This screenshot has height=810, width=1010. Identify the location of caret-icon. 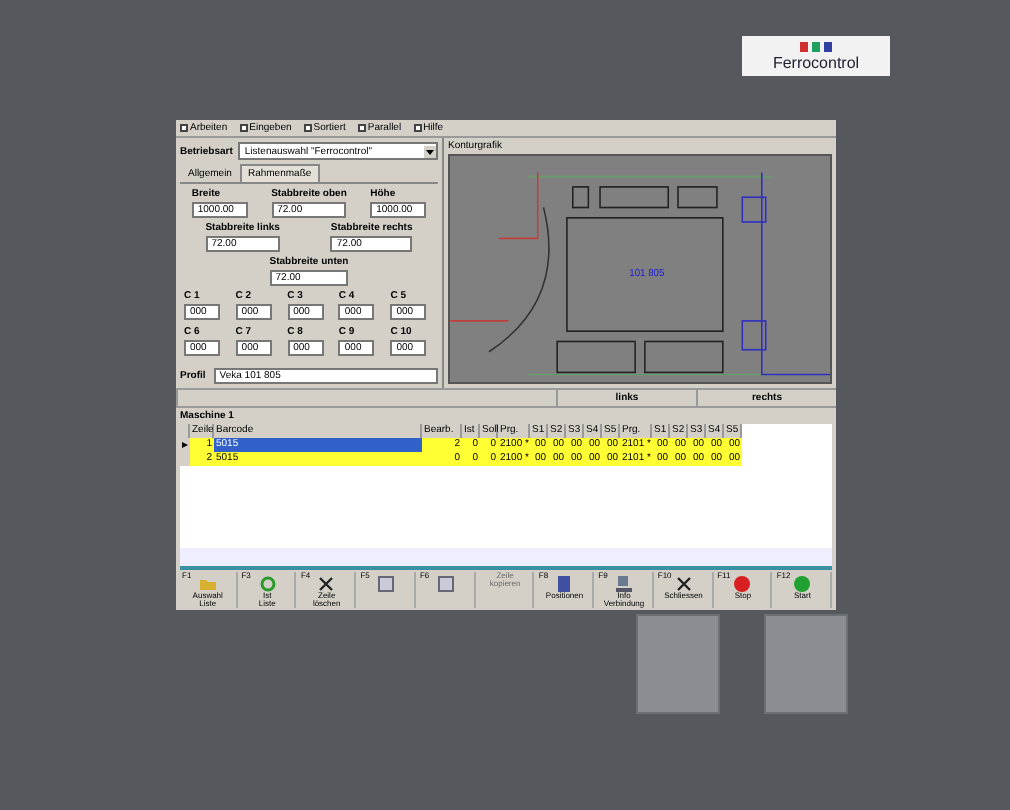
(430, 151).